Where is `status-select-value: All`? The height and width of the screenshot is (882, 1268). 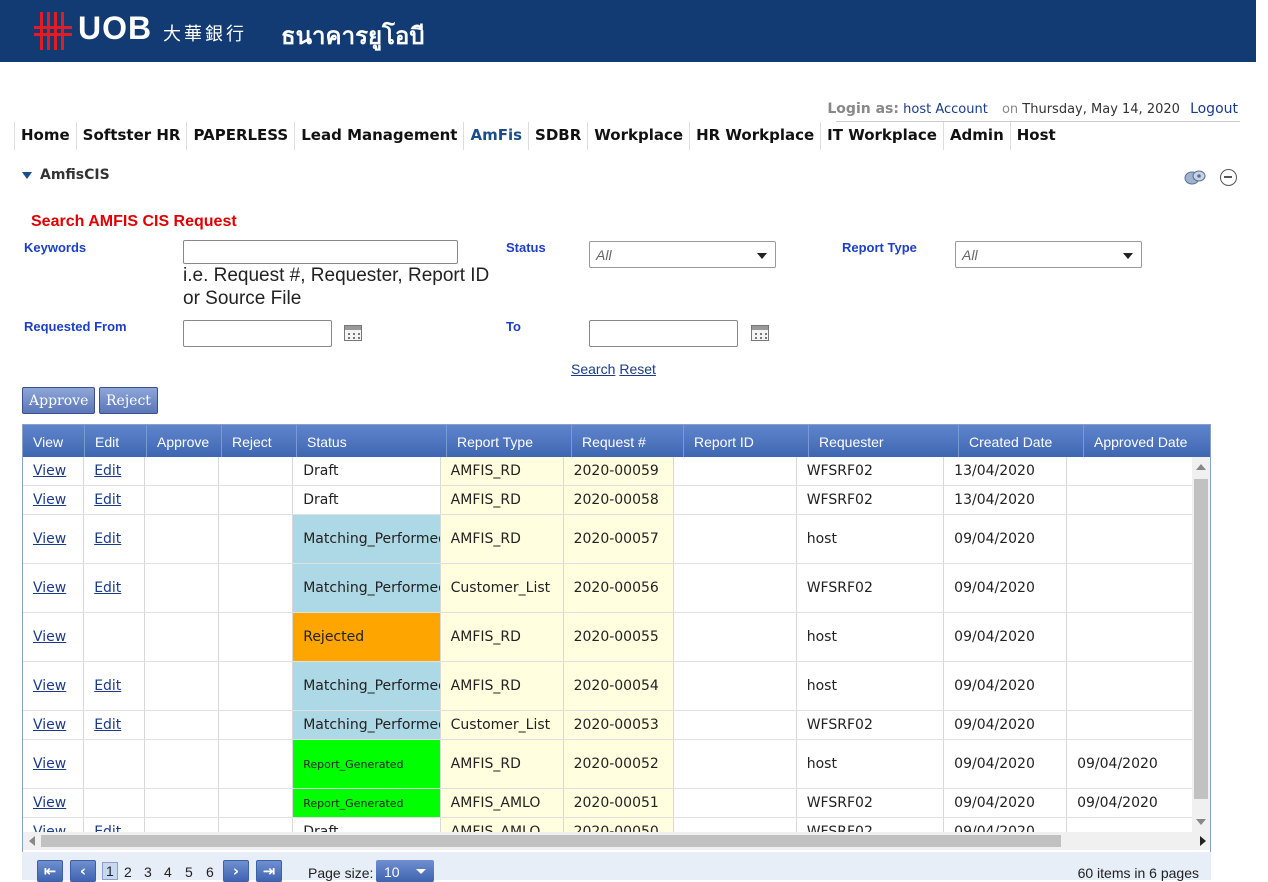
status-select-value: All is located at coordinates (604, 255).